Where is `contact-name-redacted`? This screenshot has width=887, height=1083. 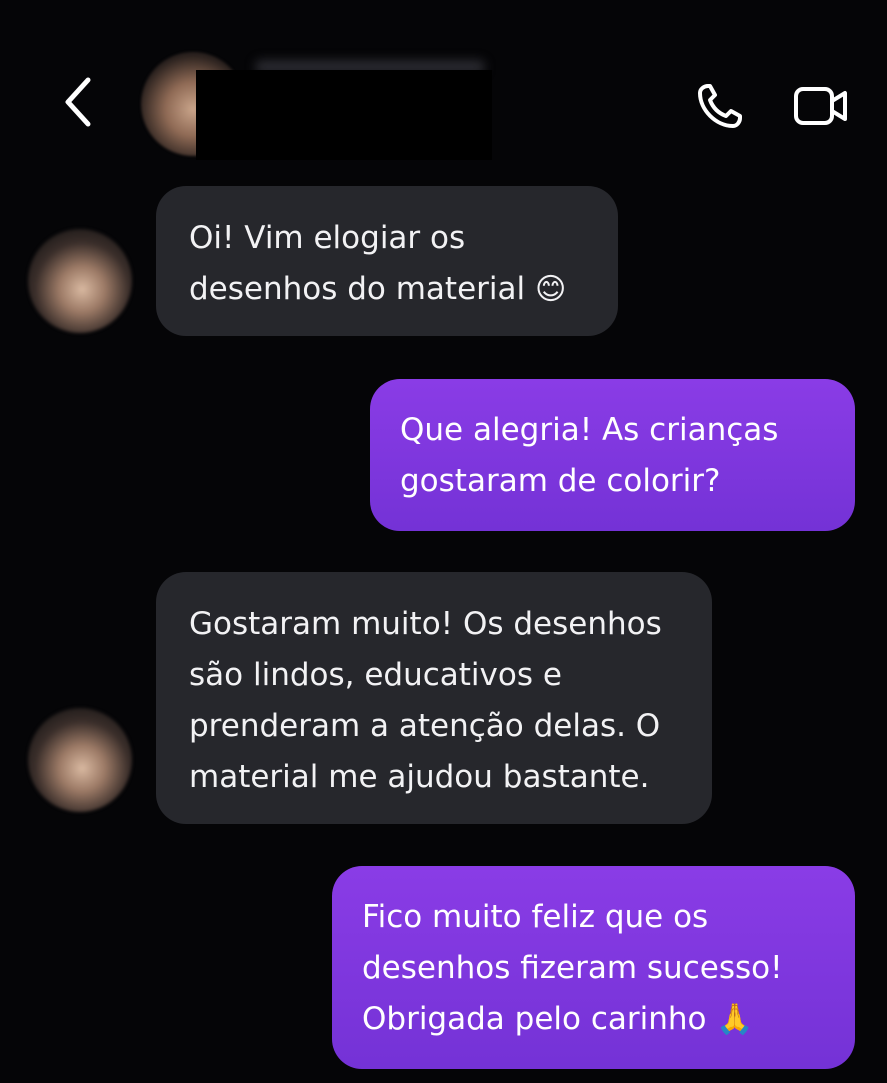
contact-name-redacted is located at coordinates (344, 115).